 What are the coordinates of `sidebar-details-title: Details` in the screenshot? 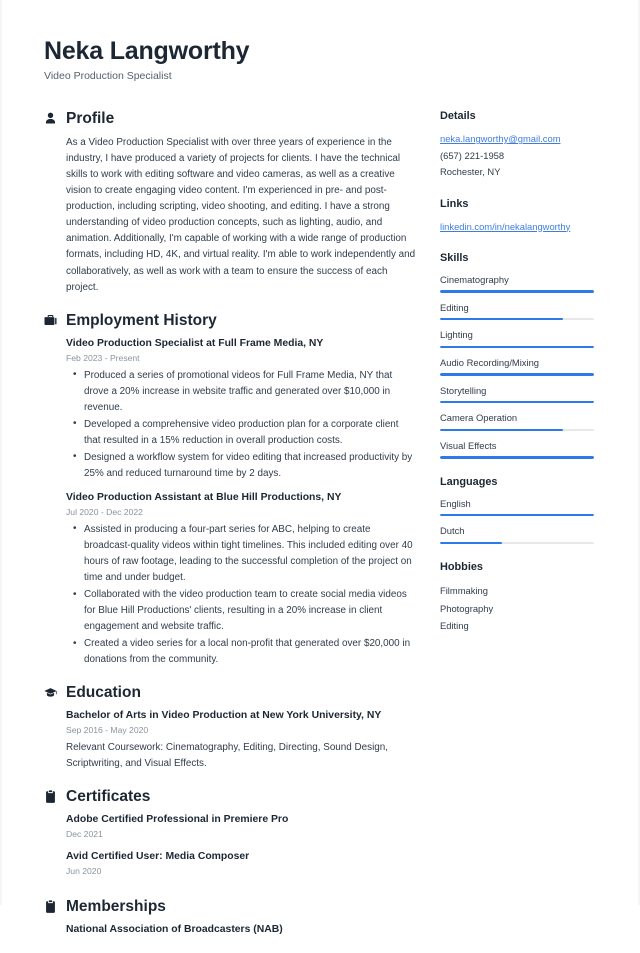 It's located at (458, 116).